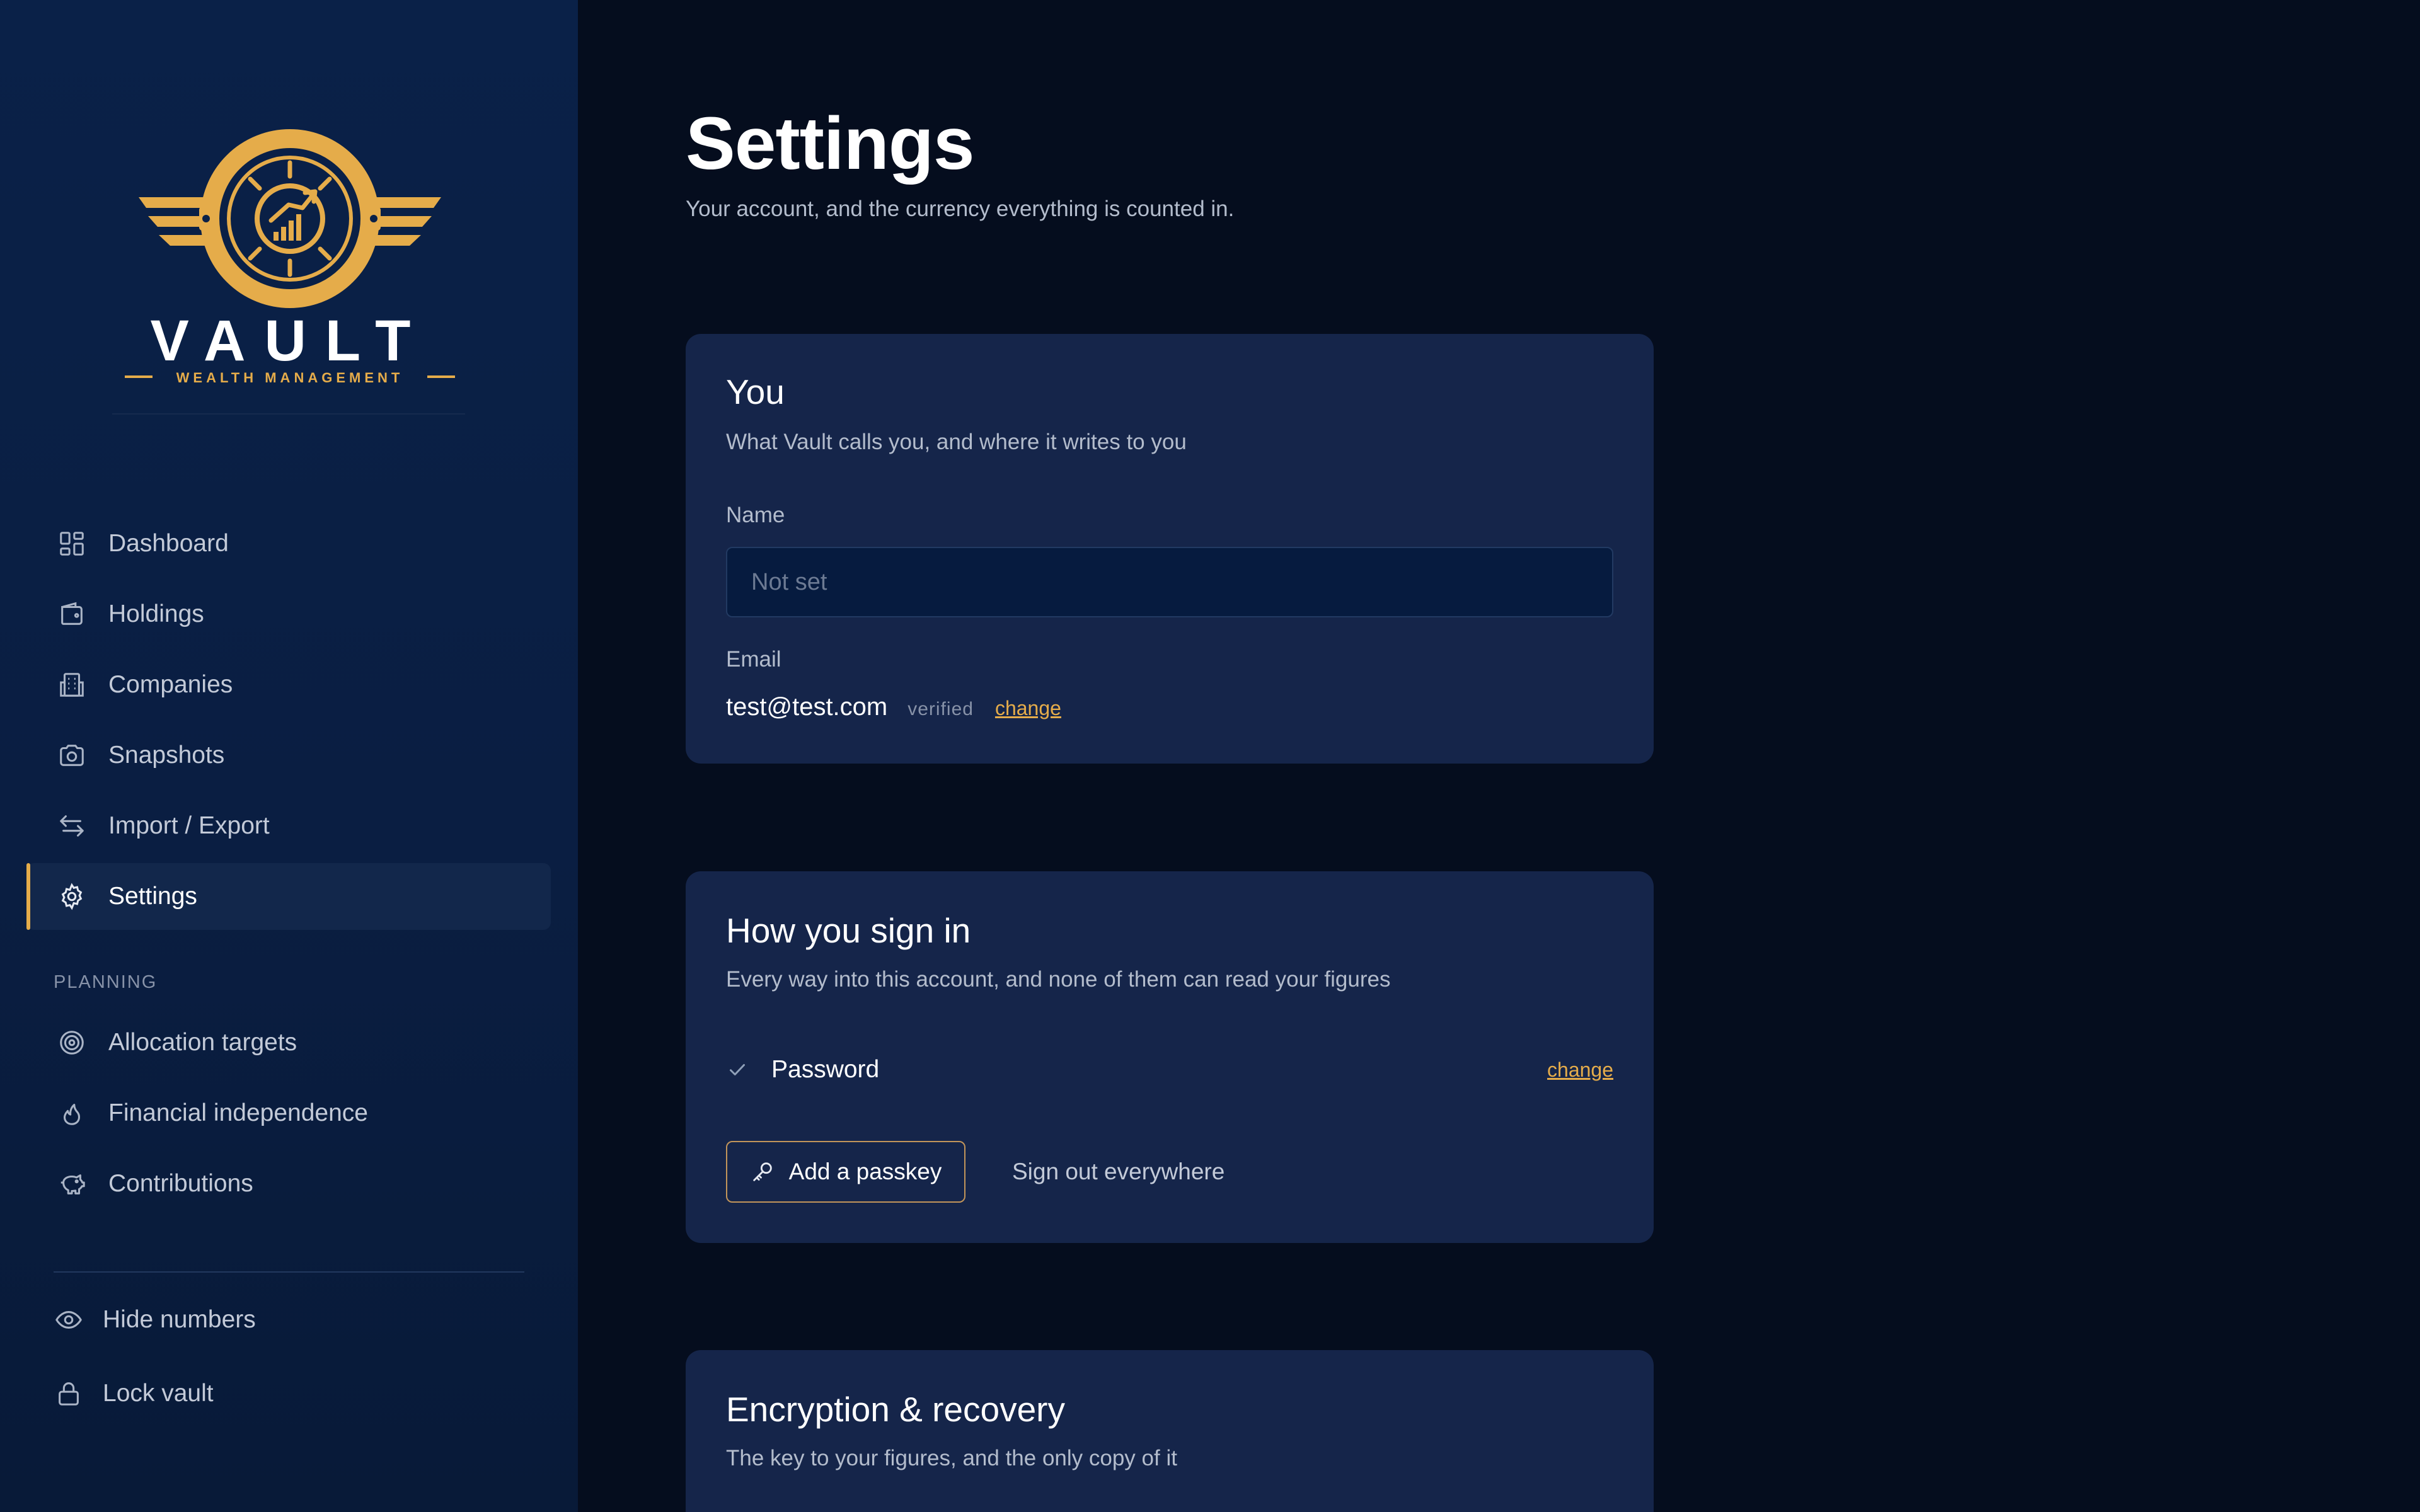 This screenshot has width=2420, height=1512. What do you see at coordinates (290, 341) in the screenshot?
I see `svg-text: VAULT` at bounding box center [290, 341].